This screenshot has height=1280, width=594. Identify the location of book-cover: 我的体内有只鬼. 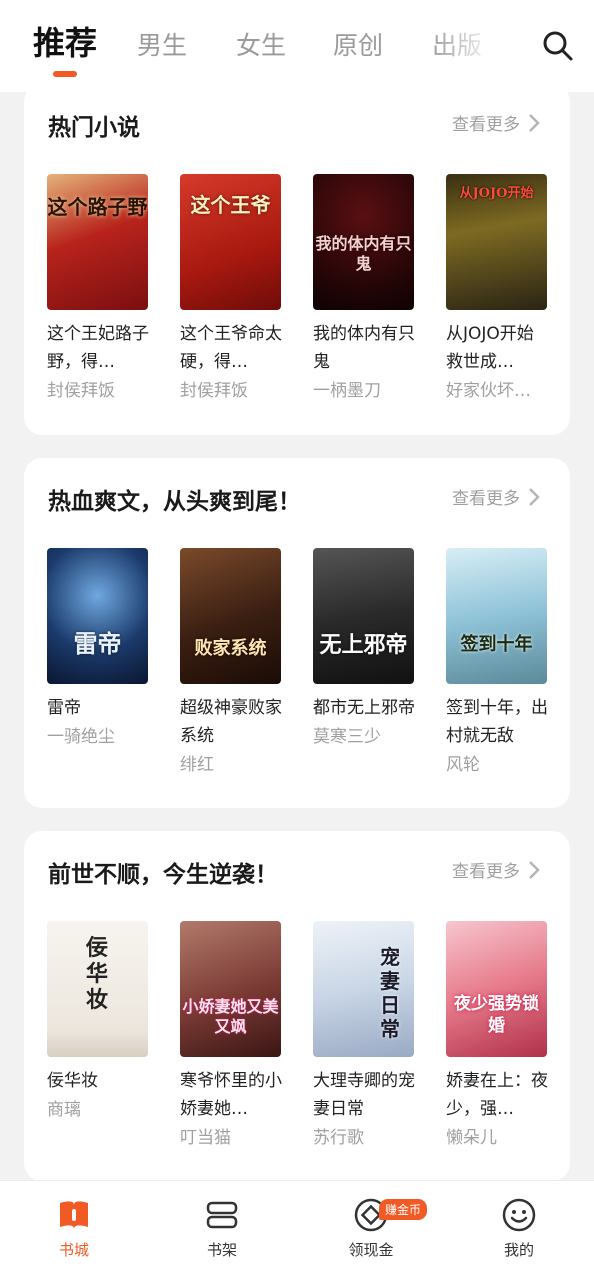
(363, 242).